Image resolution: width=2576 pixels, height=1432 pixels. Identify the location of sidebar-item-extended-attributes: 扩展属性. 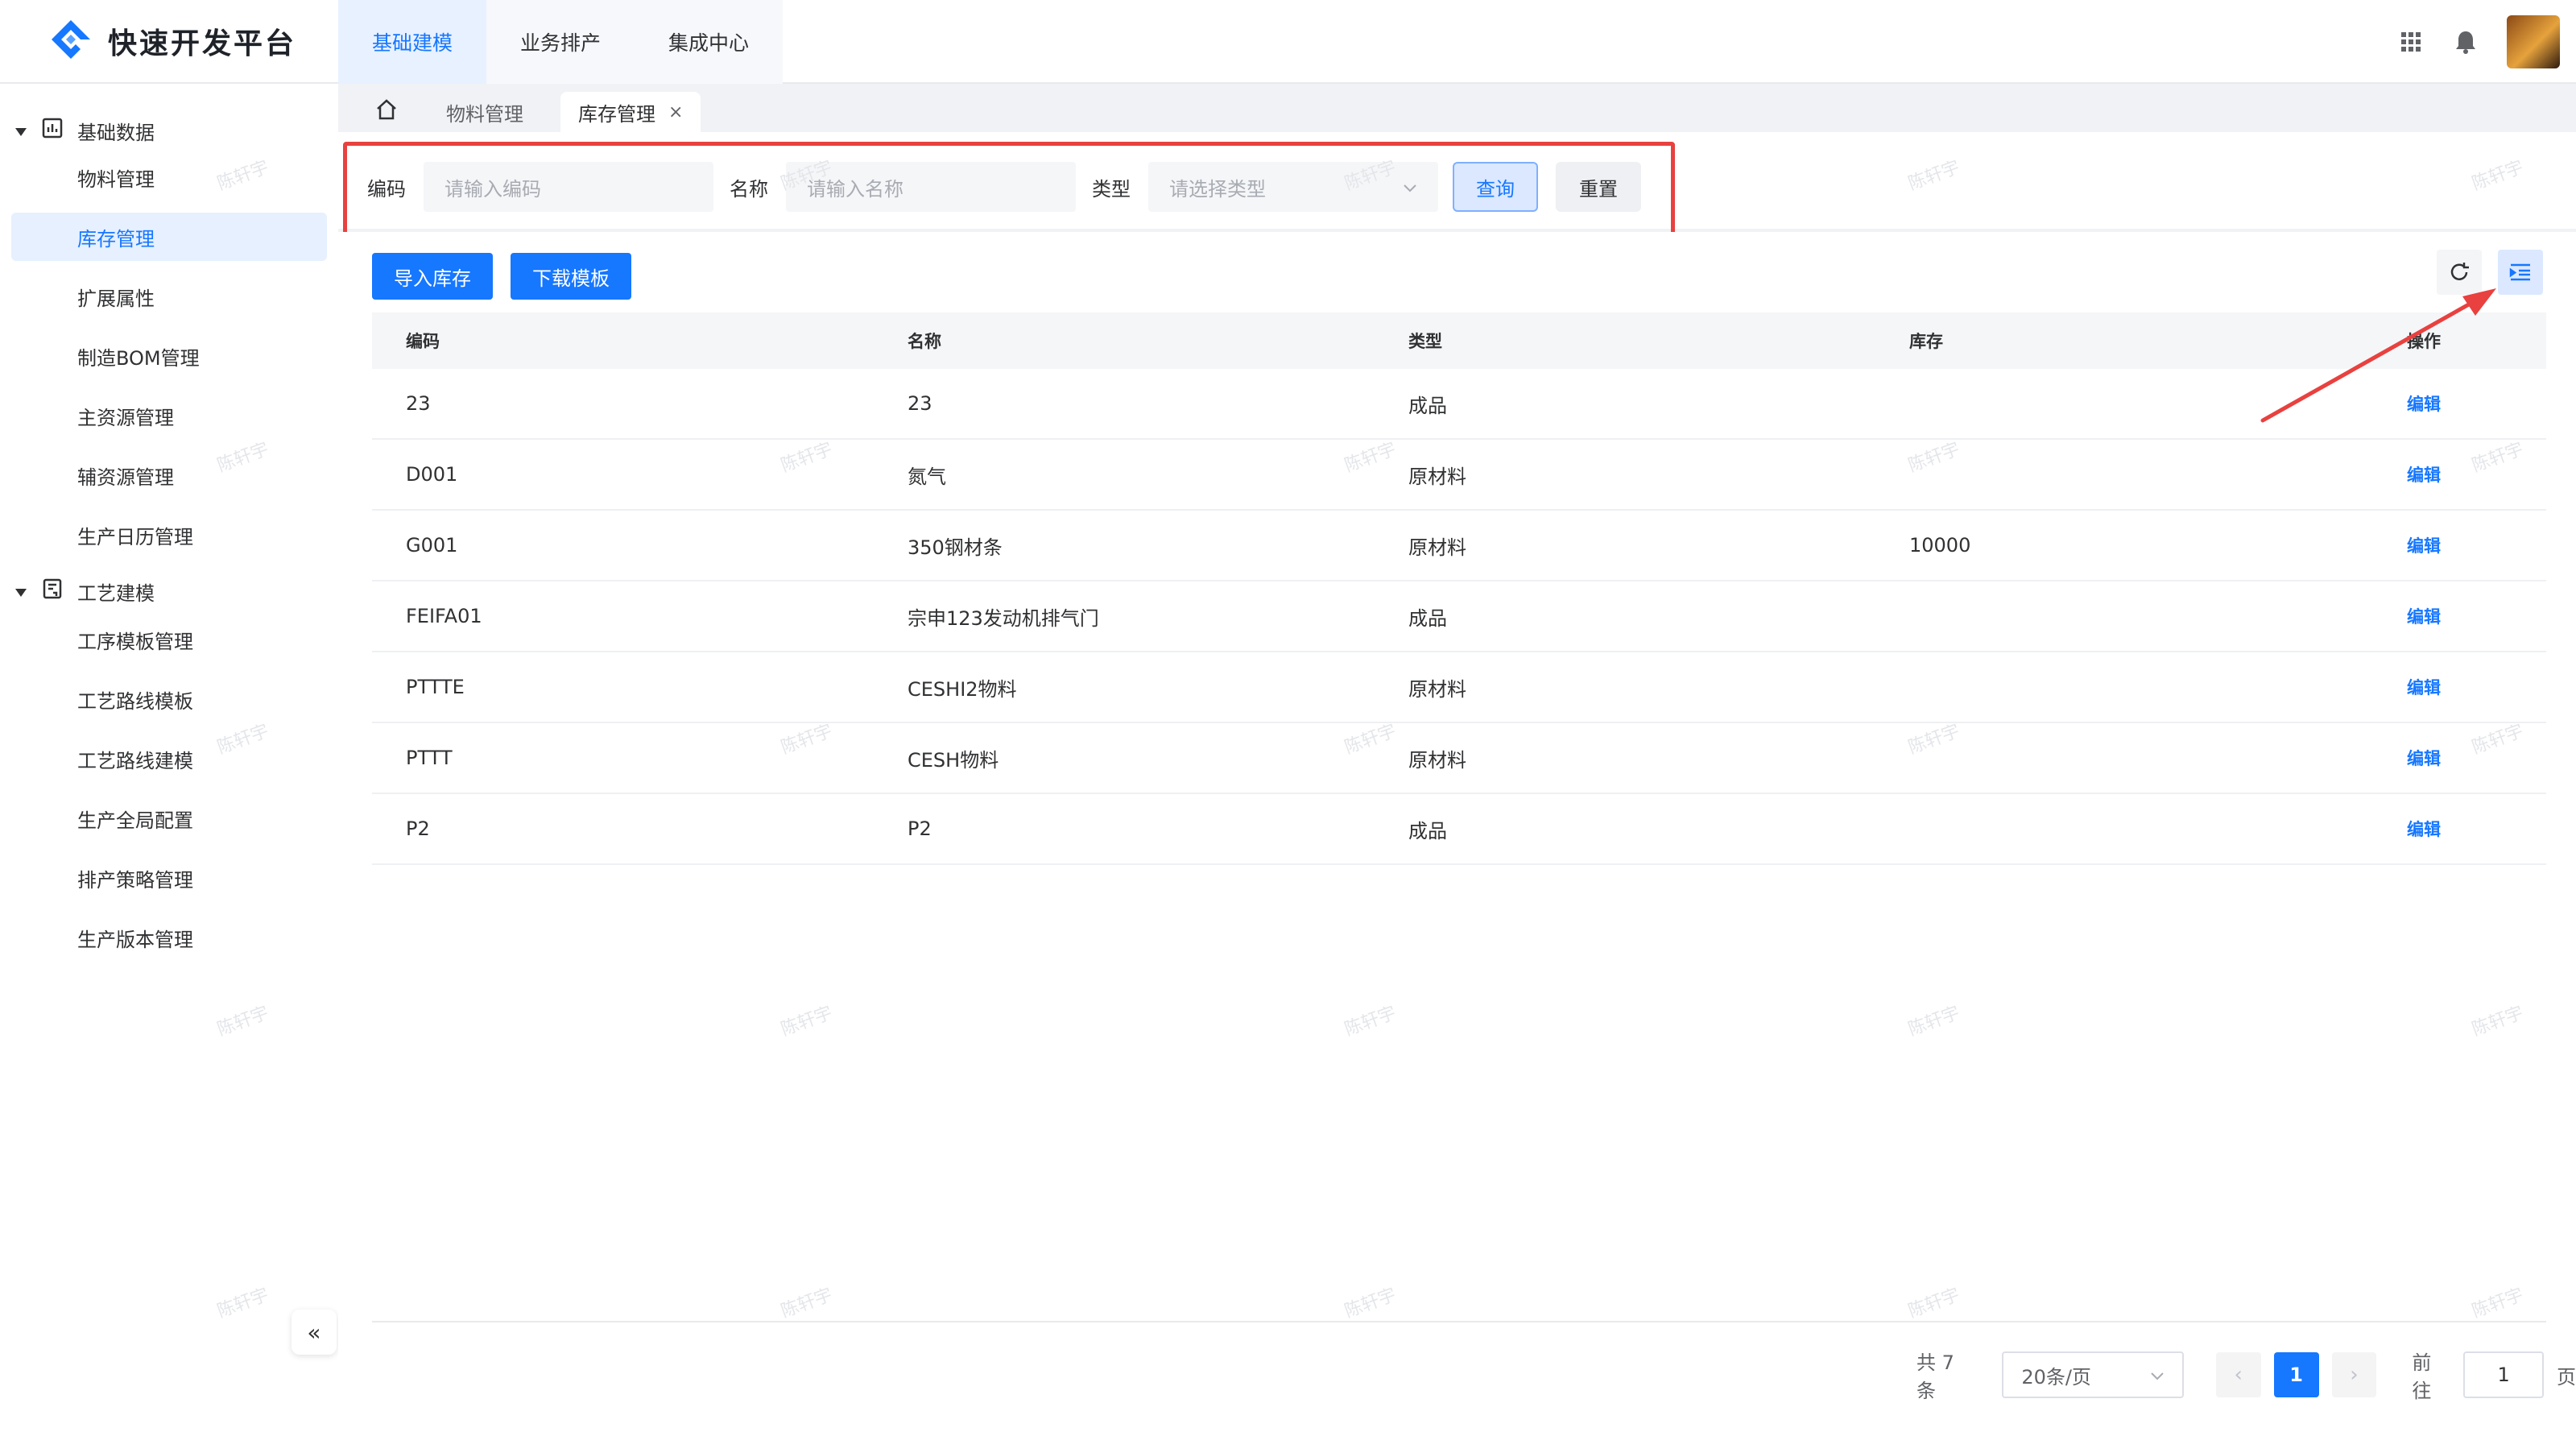
(169, 296).